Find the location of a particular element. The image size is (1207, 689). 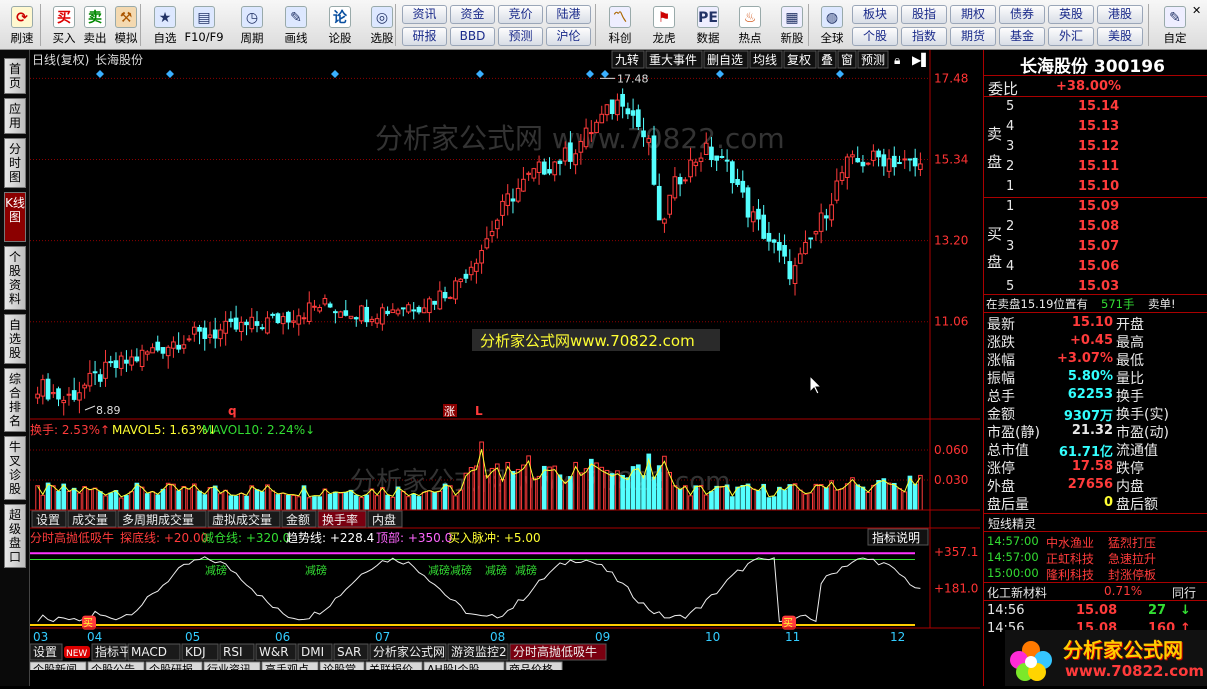

stat-label-2: 流通值 is located at coordinates (1137, 451).